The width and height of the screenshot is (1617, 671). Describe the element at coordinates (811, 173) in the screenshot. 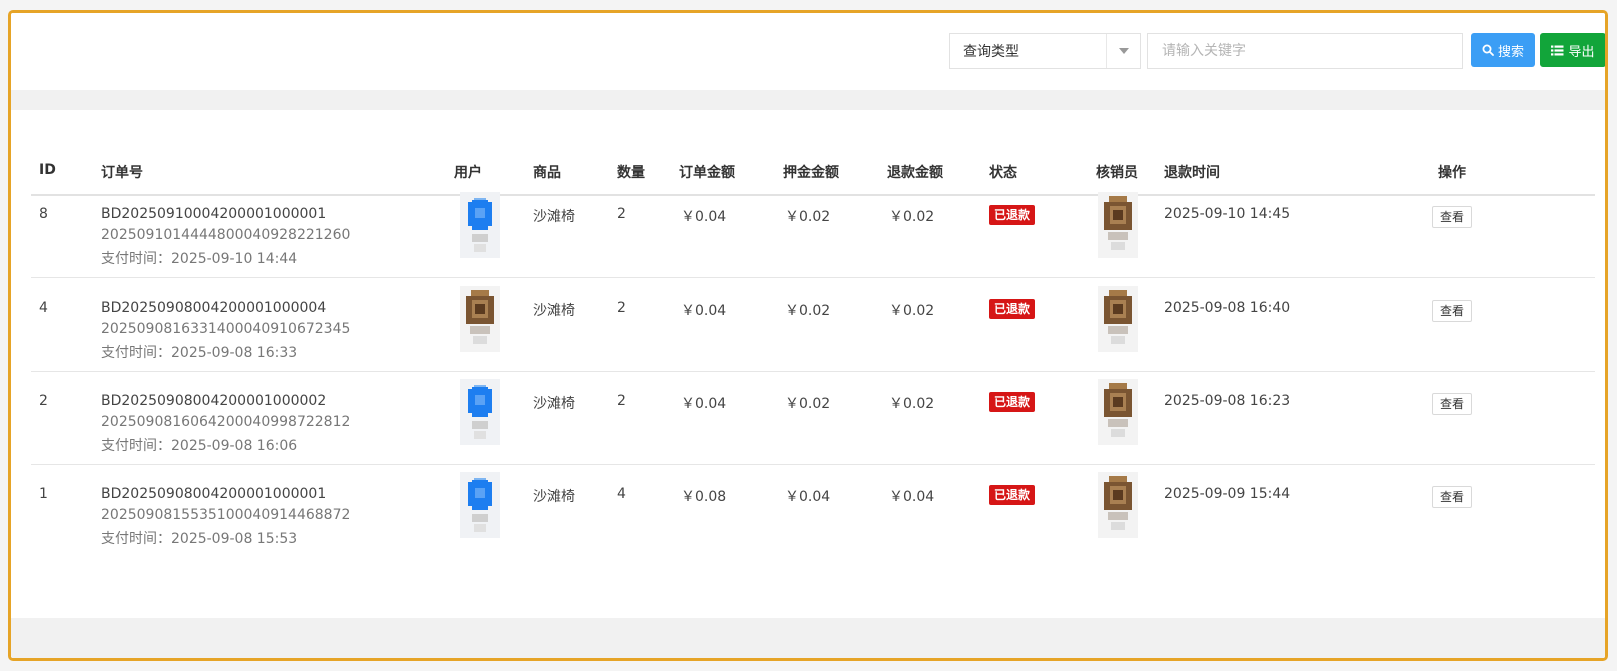

I see `col-header-deposit: 押金金额` at that location.